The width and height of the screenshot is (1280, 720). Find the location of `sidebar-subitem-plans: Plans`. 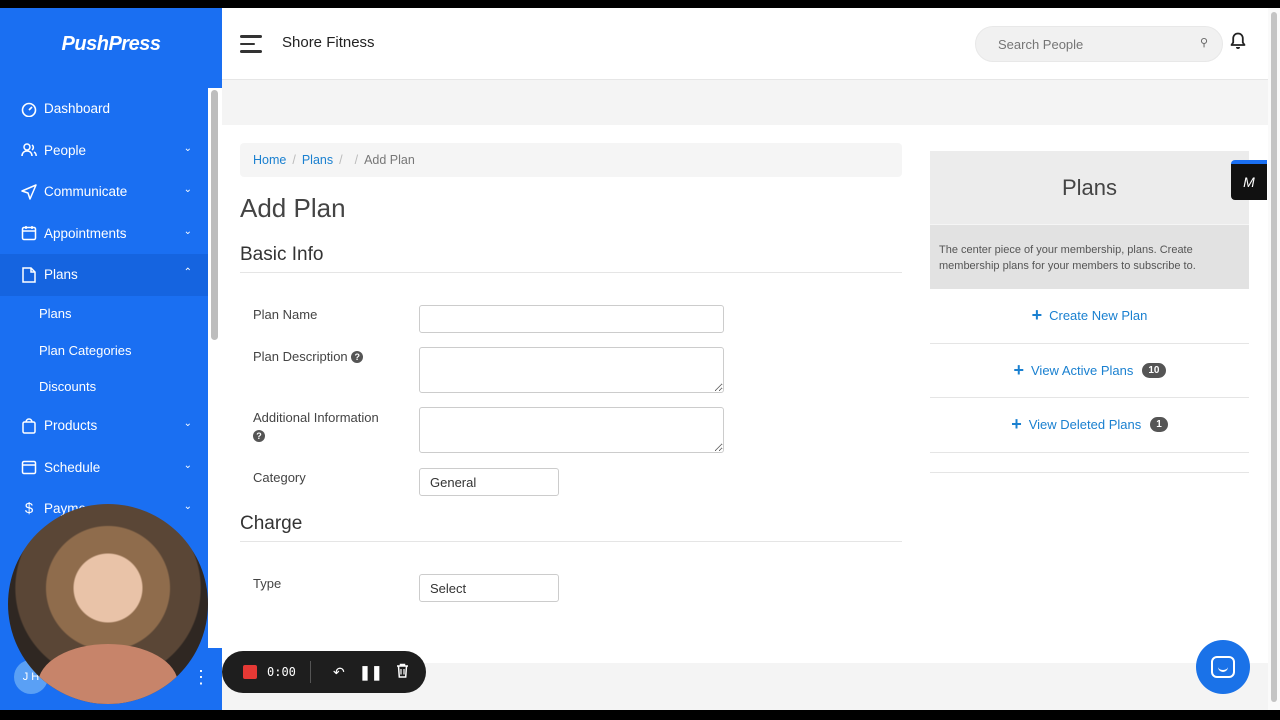

sidebar-subitem-plans: Plans is located at coordinates (104, 314).